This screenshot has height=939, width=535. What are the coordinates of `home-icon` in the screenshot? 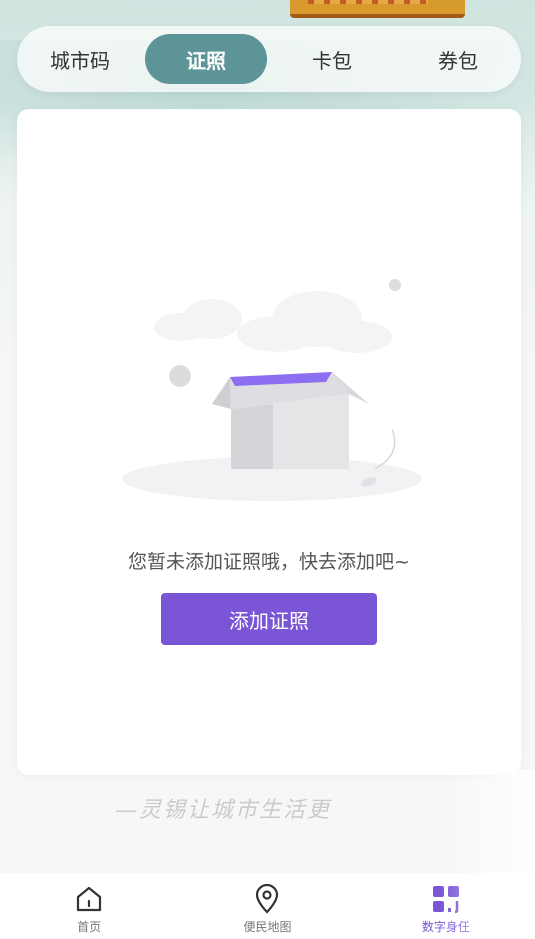 It's located at (89, 899).